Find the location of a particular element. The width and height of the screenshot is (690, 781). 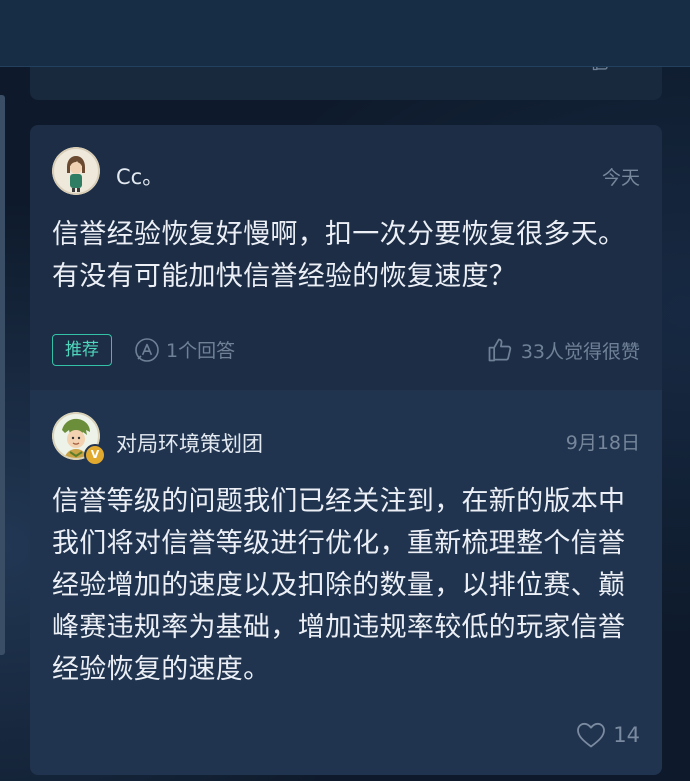

answers-count: 1个回答 is located at coordinates (201, 351).